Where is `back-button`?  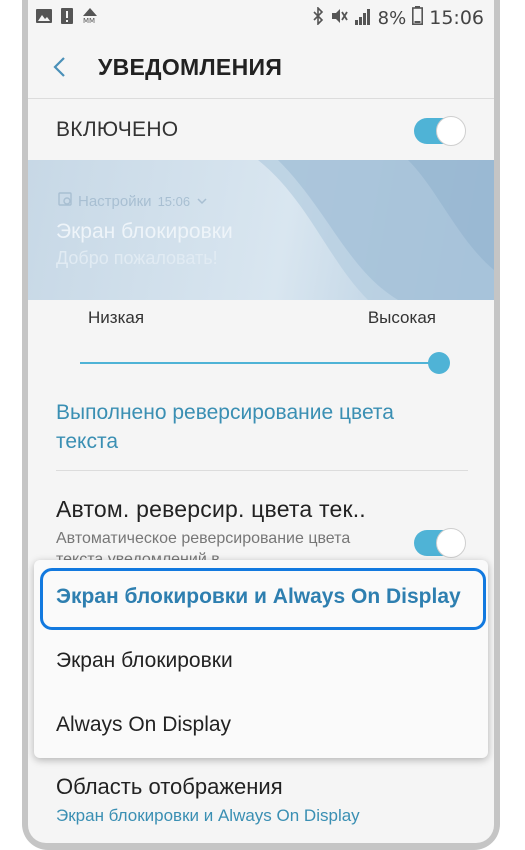 back-button is located at coordinates (61, 67).